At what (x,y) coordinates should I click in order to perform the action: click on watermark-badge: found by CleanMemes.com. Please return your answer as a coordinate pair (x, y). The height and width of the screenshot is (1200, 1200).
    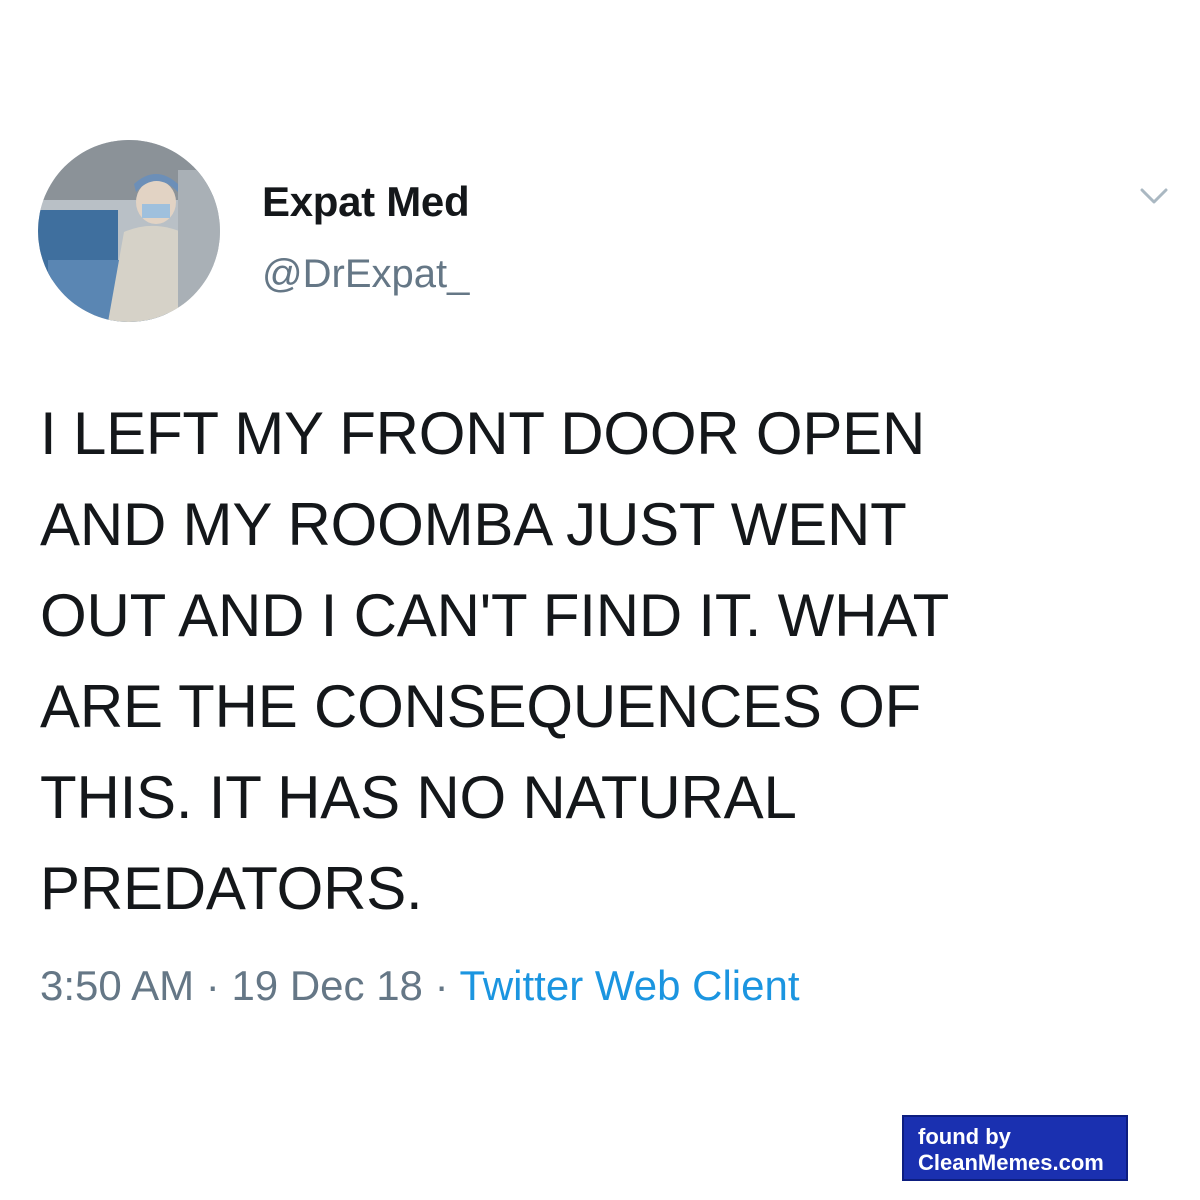
    Looking at the image, I should click on (1015, 1148).